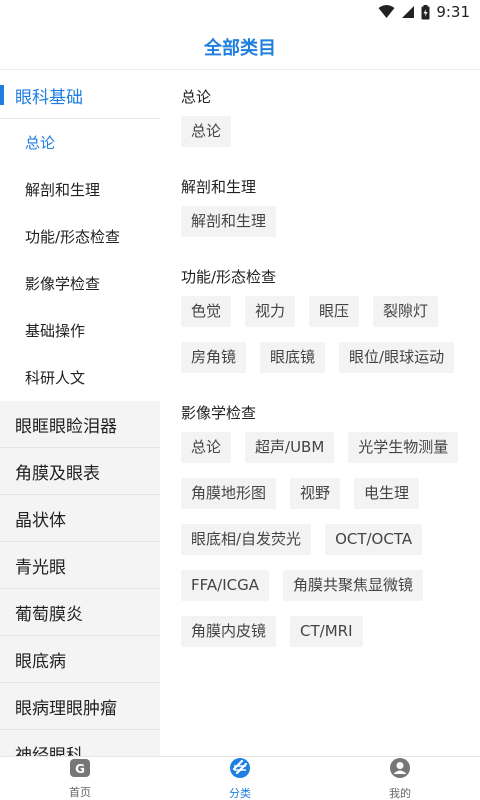 The image size is (480, 800). I want to click on content-section: 解剖和生理 解剖和生理, so click(330, 214).